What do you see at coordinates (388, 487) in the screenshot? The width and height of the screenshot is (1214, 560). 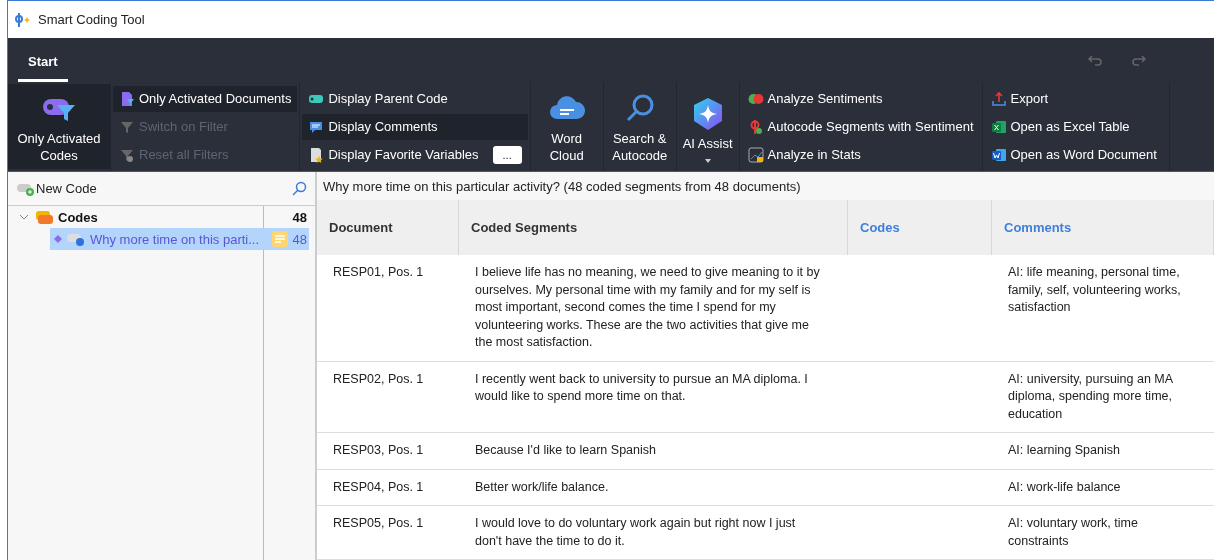 I see `table-cell: RESP04, Pos. 1` at bounding box center [388, 487].